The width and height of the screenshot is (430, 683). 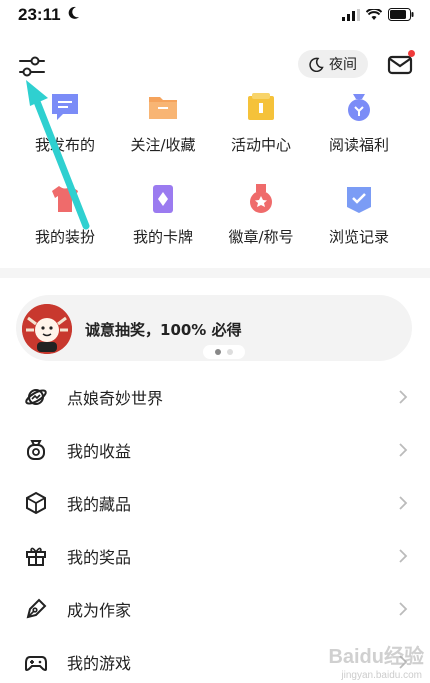 I want to click on cube-icon, so click(x=36, y=502).